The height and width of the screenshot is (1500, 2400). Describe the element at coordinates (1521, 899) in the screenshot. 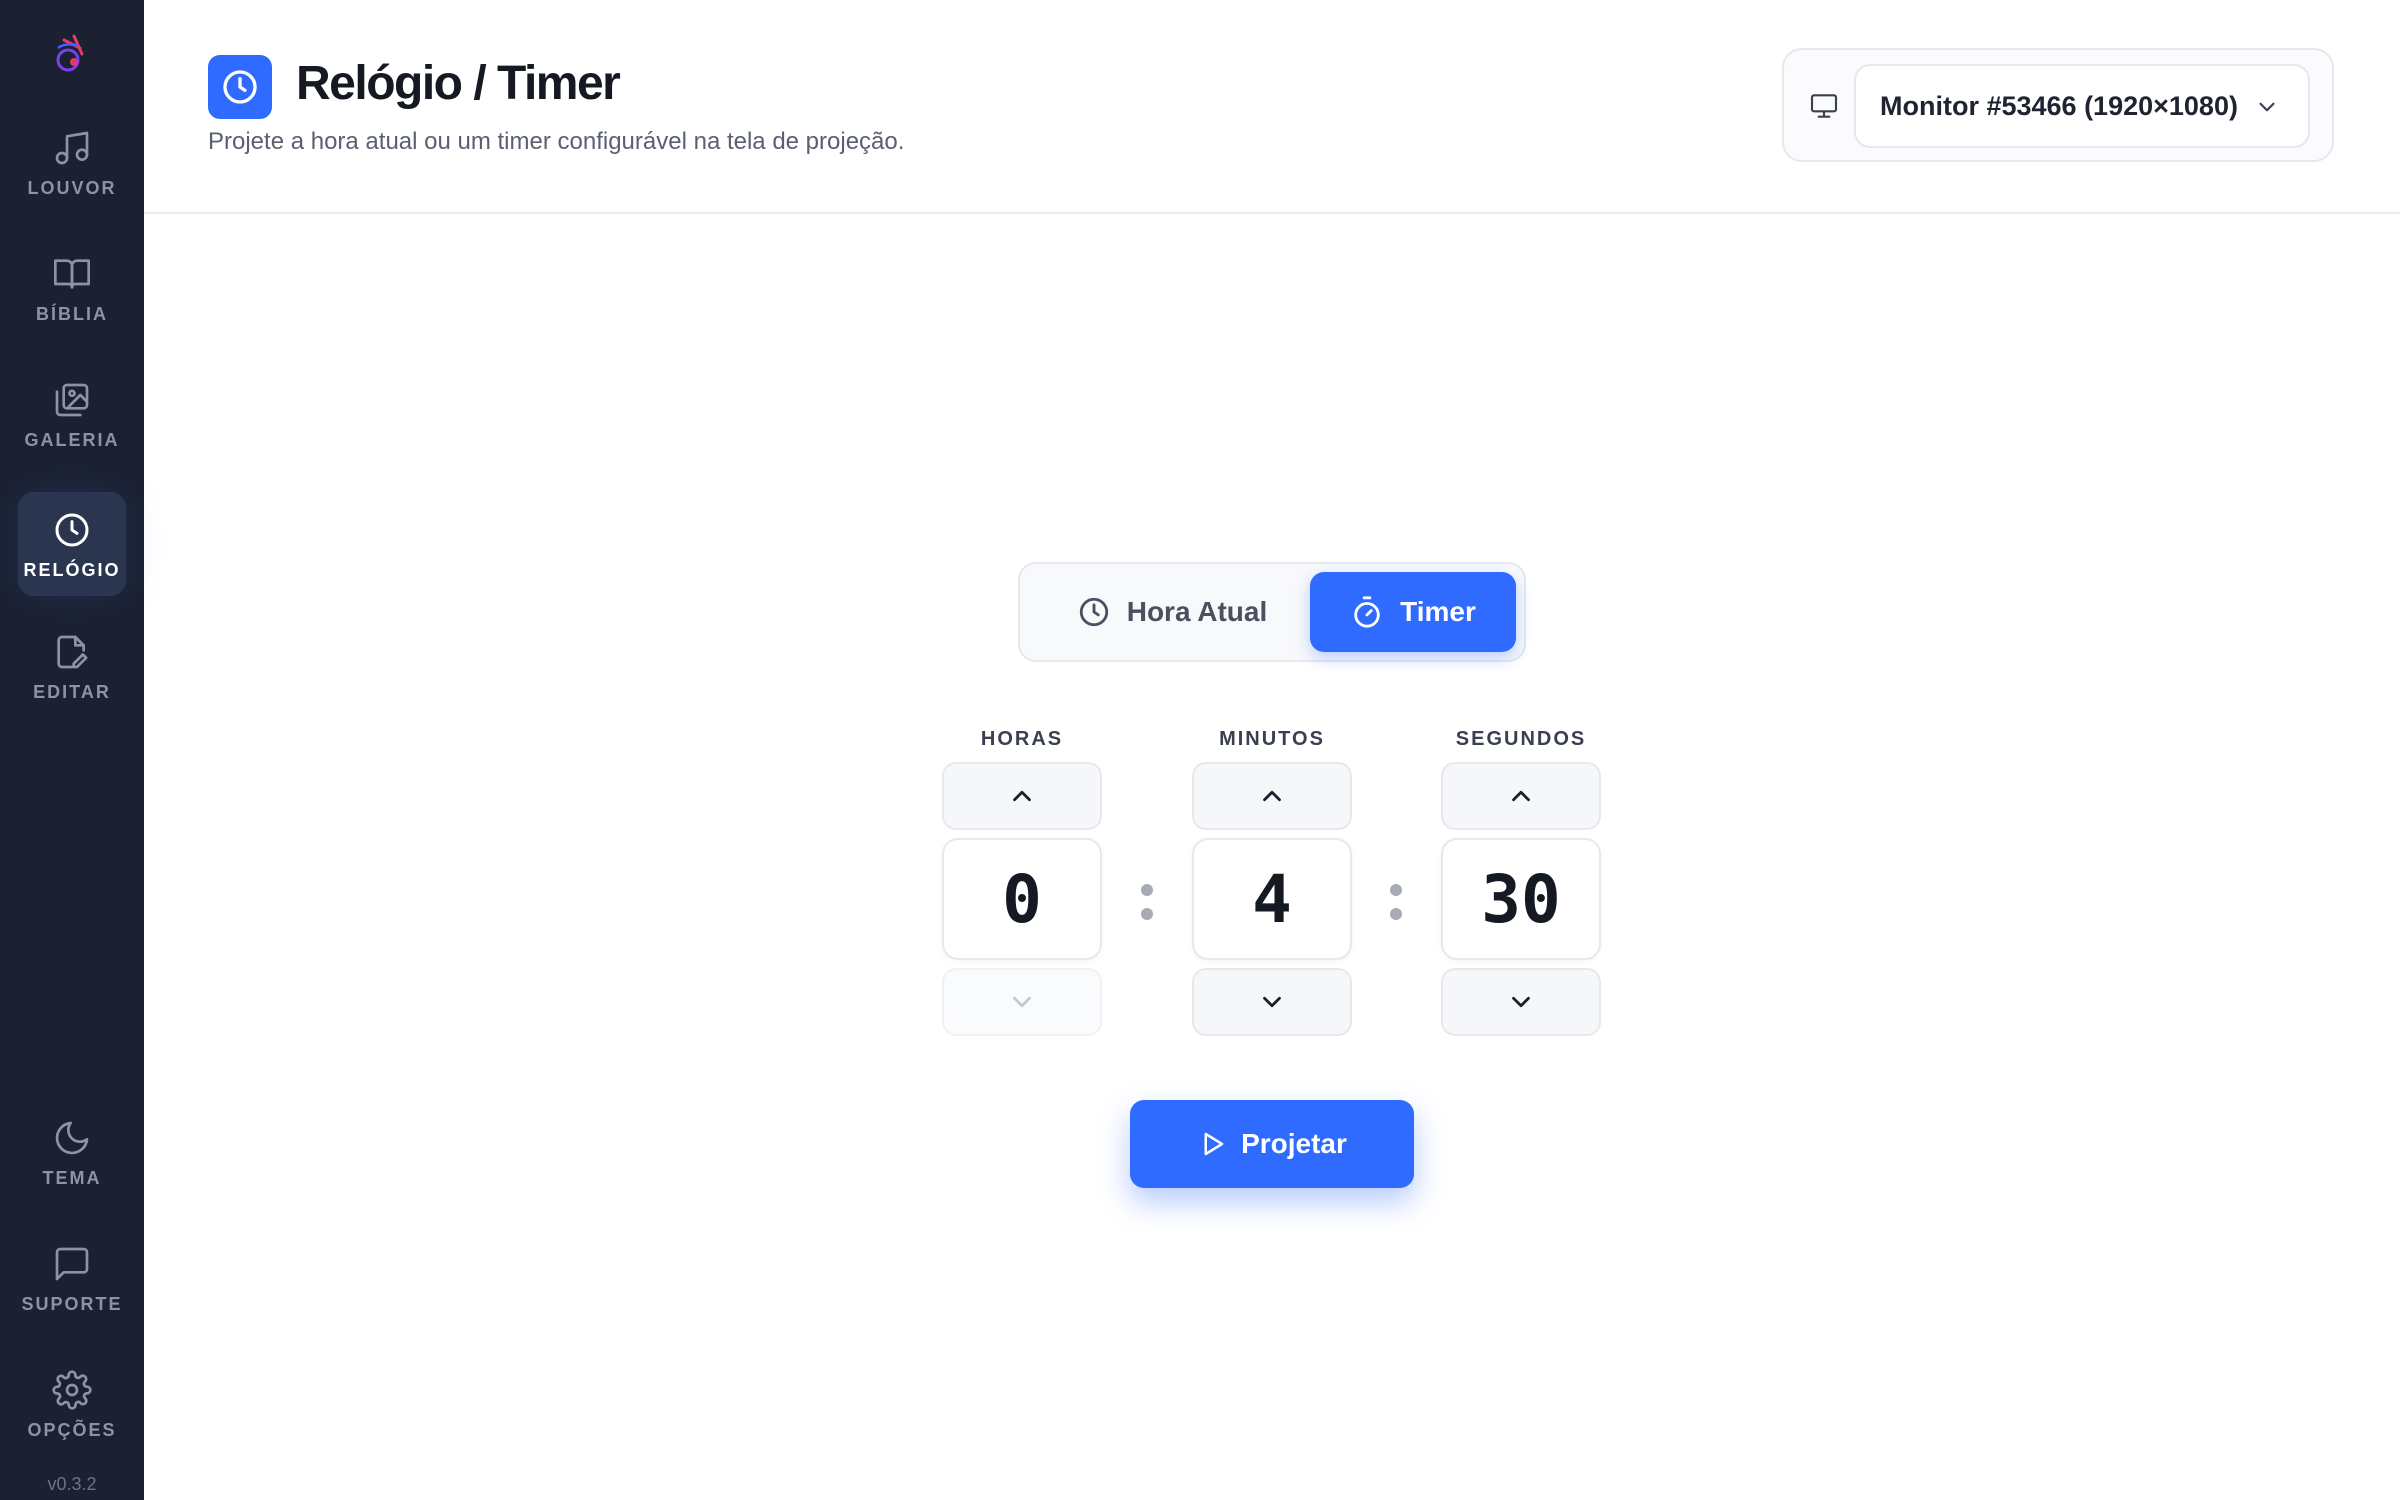

I see `seconds-value: 30` at that location.